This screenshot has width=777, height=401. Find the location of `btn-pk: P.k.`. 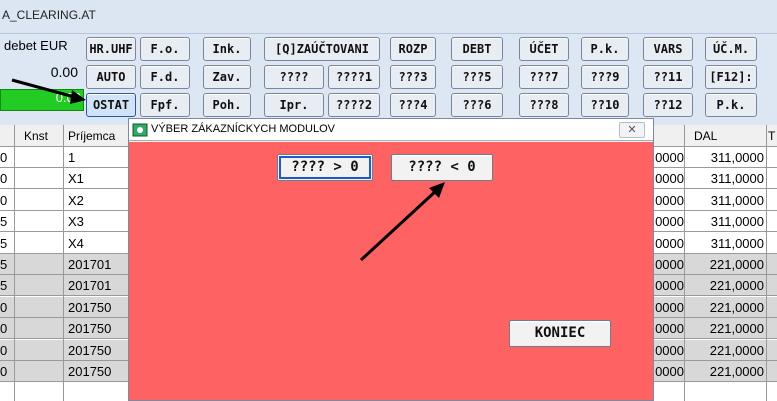

btn-pk: P.k. is located at coordinates (605, 49).